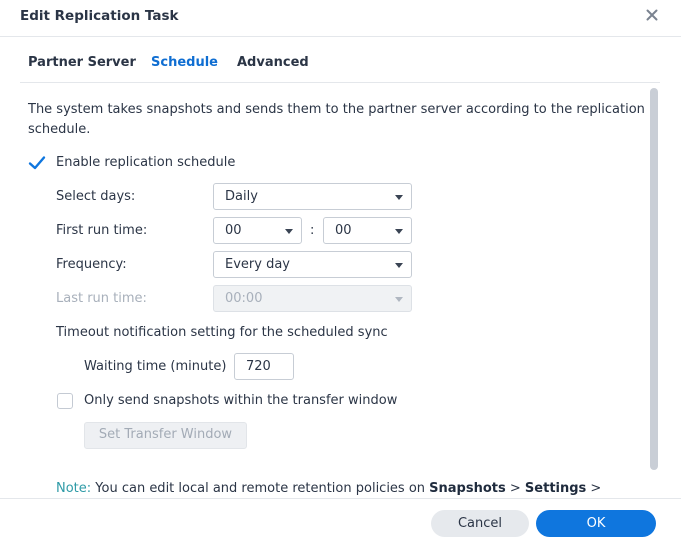  What do you see at coordinates (155, 366) in the screenshot?
I see `waiting-time-label: Waiting time (minute)` at bounding box center [155, 366].